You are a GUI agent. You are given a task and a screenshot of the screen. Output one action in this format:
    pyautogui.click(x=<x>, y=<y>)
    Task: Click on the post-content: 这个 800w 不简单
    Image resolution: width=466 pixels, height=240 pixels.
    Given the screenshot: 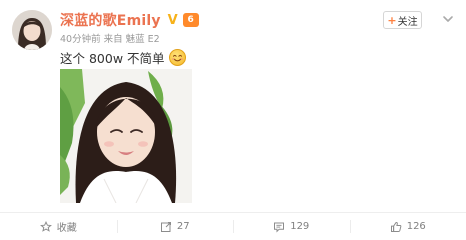 What is the action you would take?
    pyautogui.click(x=123, y=57)
    